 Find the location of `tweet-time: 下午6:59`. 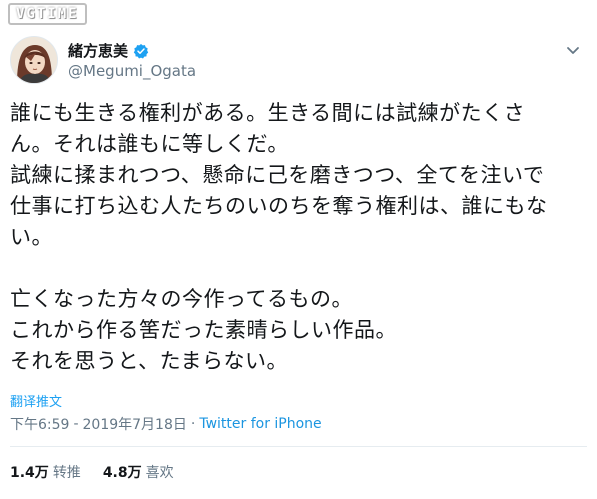

tweet-time: 下午6:59 is located at coordinates (39, 424).